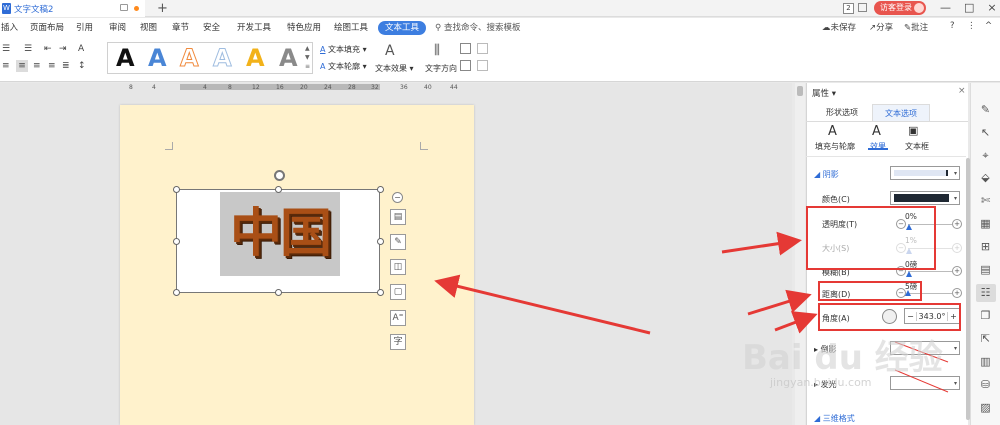 The width and height of the screenshot is (1000, 425). Describe the element at coordinates (925, 198) in the screenshot. I see `shadow-color-select: ▾` at that location.